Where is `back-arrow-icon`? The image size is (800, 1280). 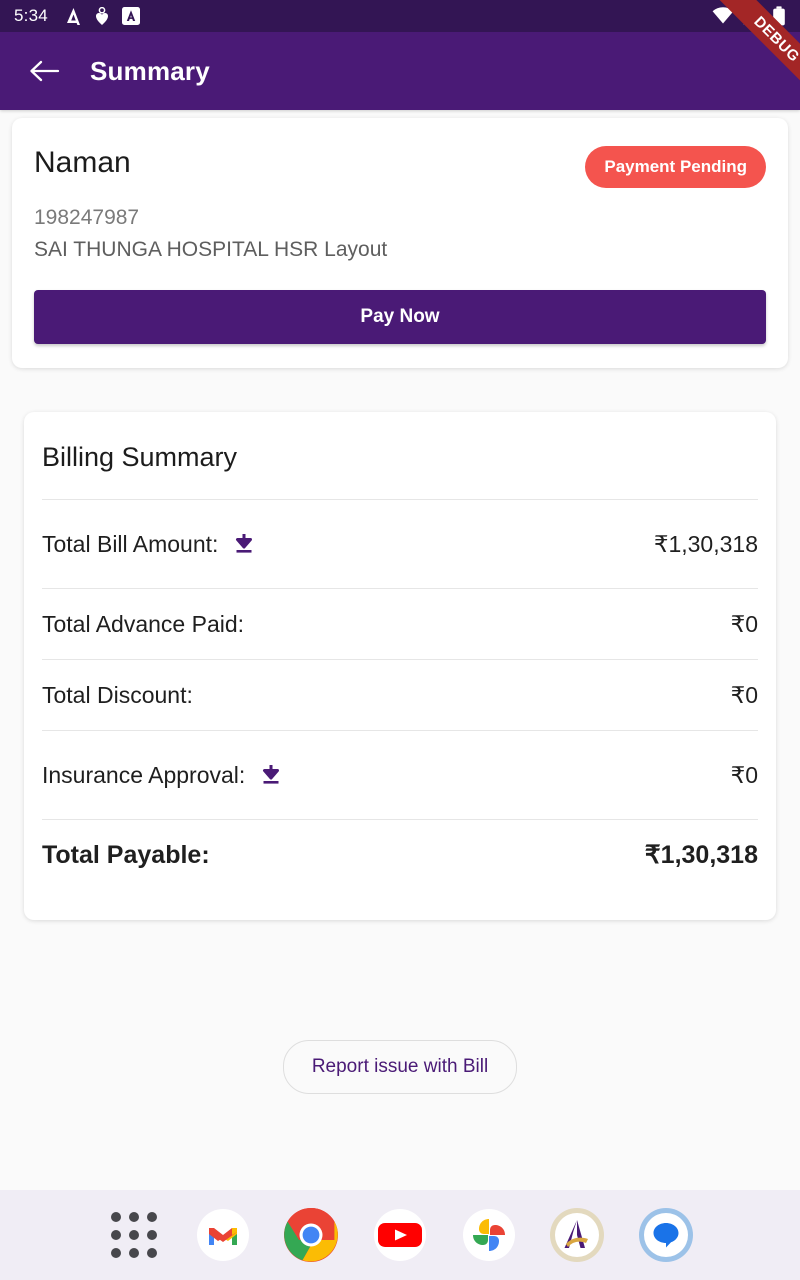 back-arrow-icon is located at coordinates (45, 71).